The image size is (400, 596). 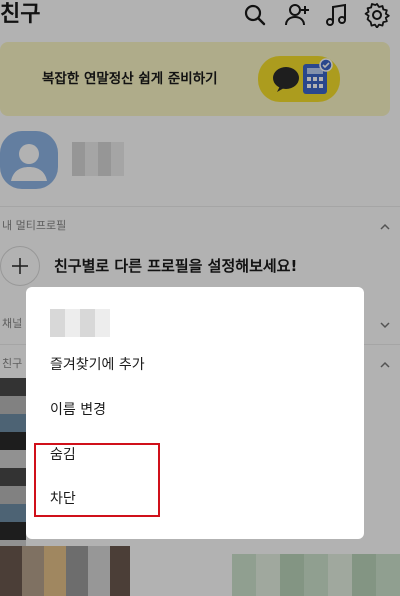 What do you see at coordinates (195, 410) in the screenshot?
I see `menu-rename: 이름 변경` at bounding box center [195, 410].